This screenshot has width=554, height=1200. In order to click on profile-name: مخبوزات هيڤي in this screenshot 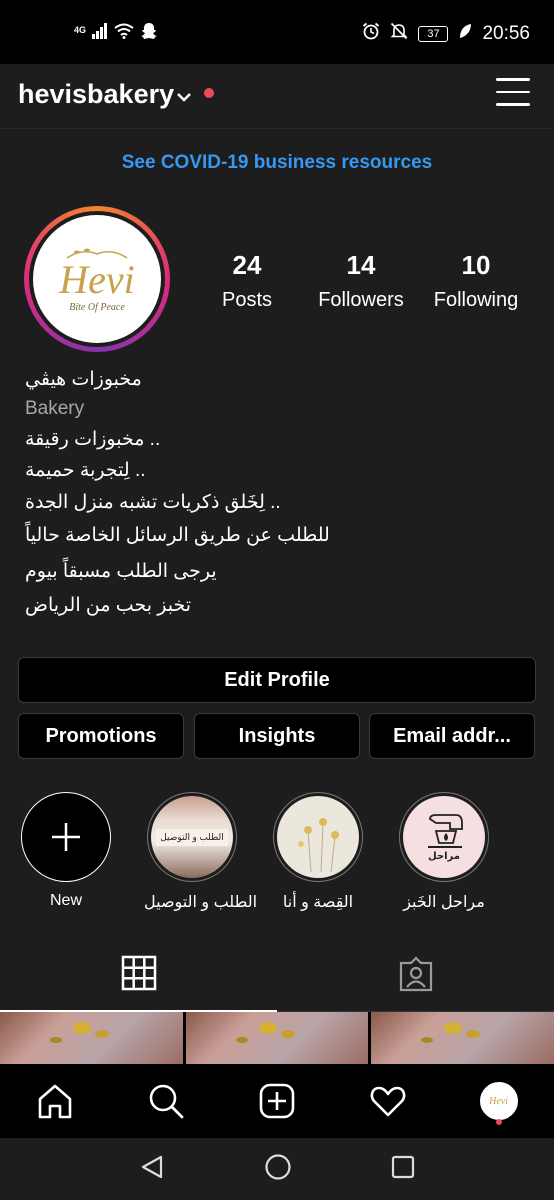, I will do `click(83, 379)`.